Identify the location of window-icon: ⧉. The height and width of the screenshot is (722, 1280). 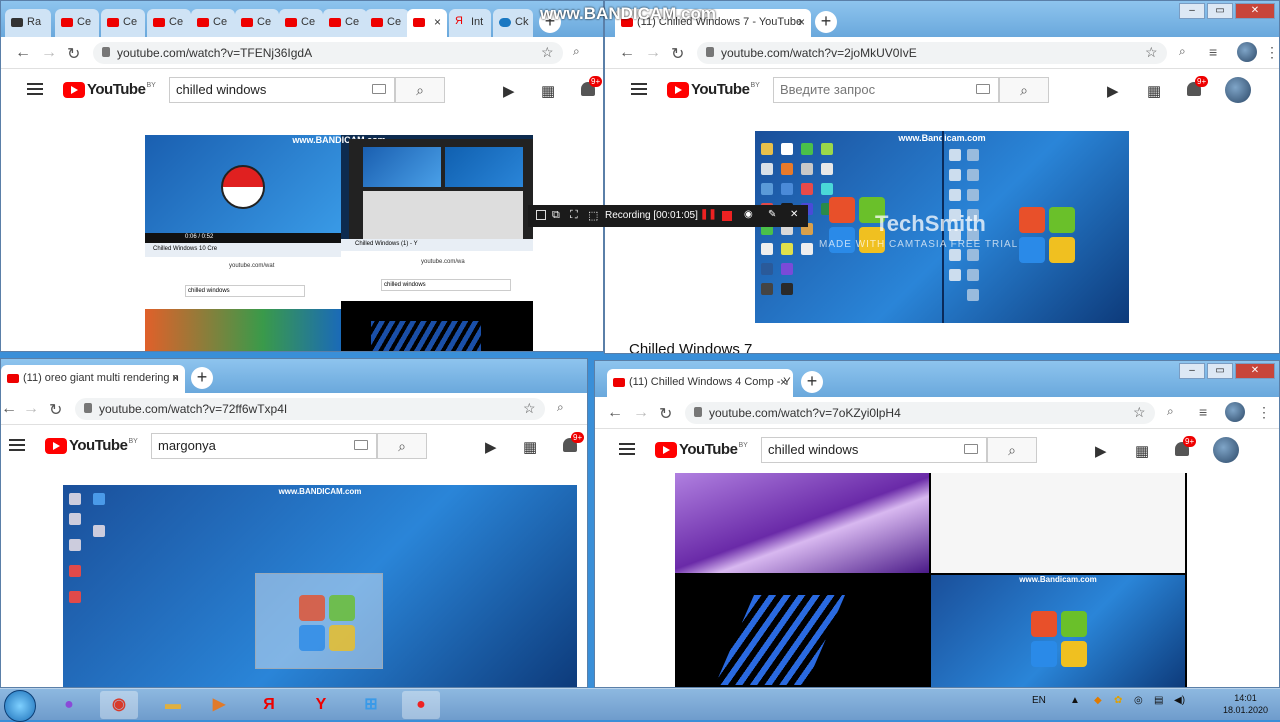
(556, 215).